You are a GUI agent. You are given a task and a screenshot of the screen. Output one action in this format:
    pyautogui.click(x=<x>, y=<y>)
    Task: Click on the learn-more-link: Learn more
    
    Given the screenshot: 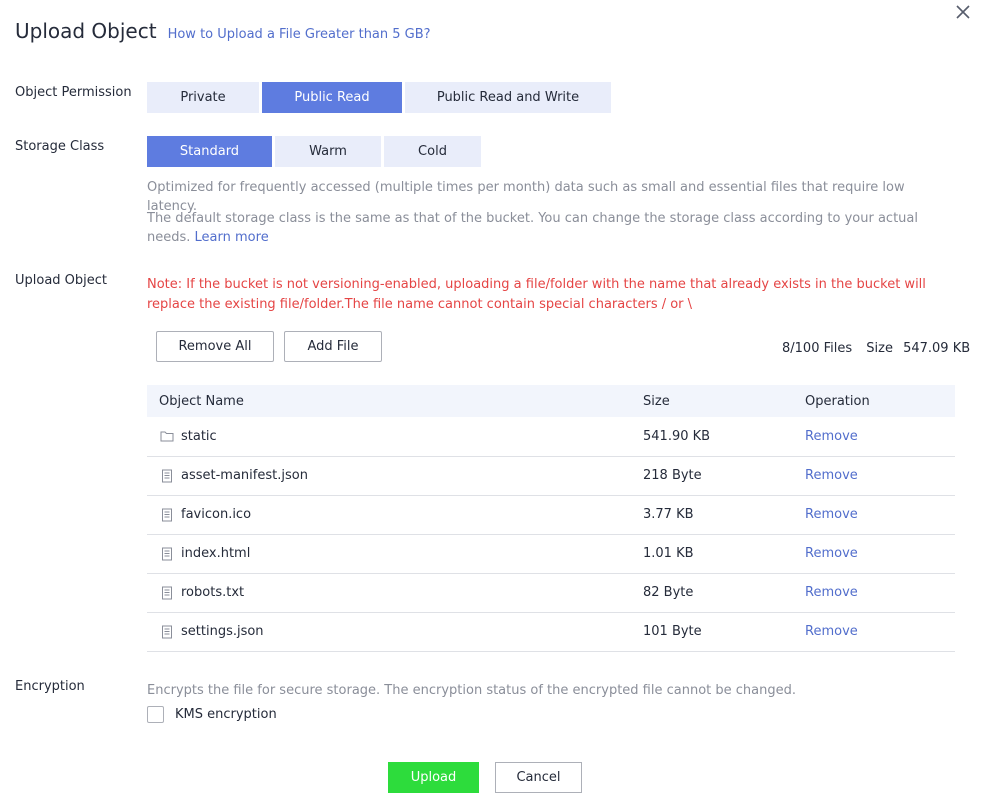 What is the action you would take?
    pyautogui.click(x=232, y=237)
    